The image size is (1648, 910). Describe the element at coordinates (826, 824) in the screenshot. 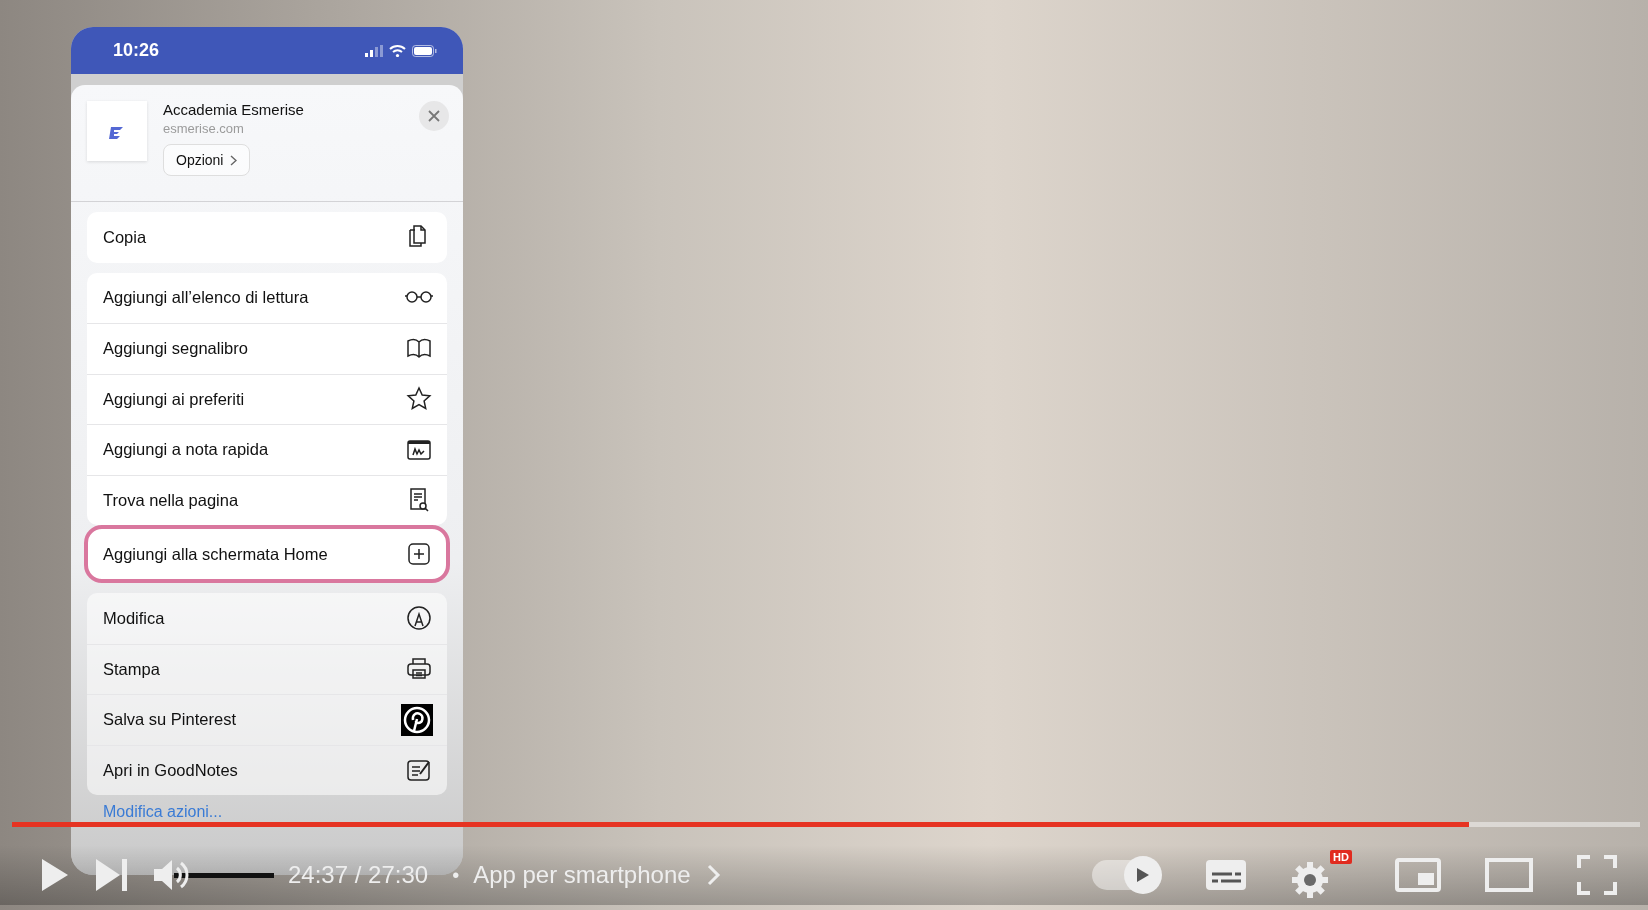

I see `progress-bar` at that location.